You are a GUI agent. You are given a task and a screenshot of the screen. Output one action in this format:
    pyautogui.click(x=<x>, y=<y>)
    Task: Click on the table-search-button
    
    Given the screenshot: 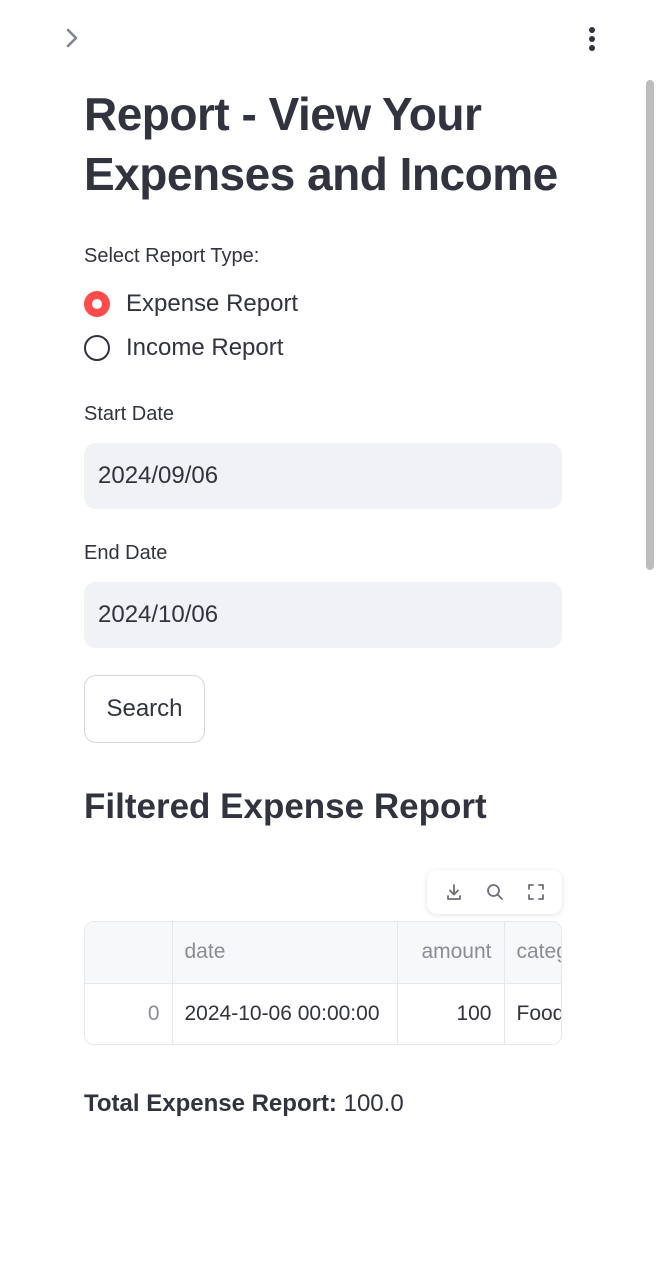 What is the action you would take?
    pyautogui.click(x=495, y=892)
    